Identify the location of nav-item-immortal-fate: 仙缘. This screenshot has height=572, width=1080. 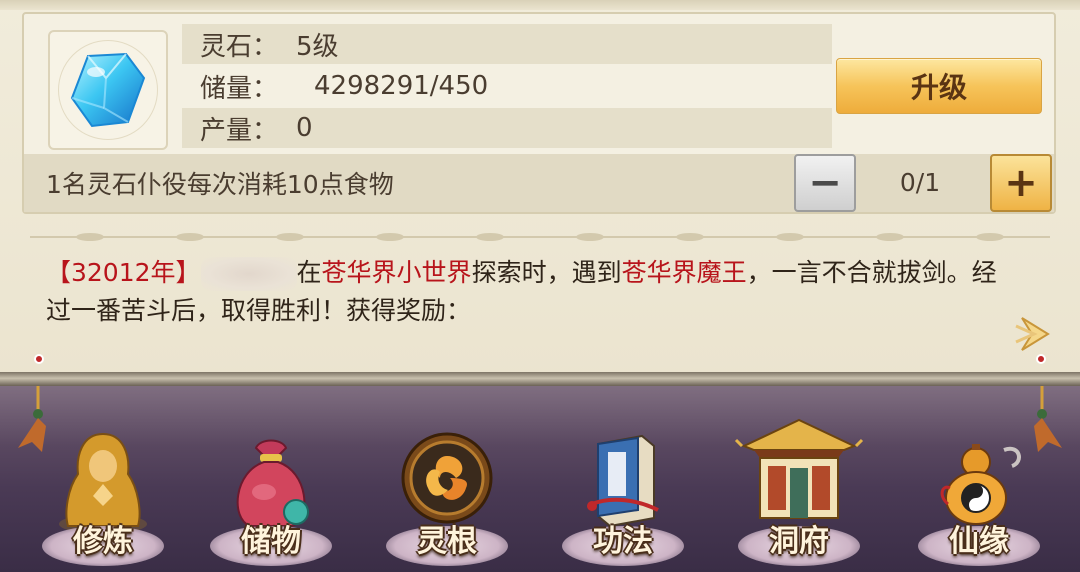
(979, 499).